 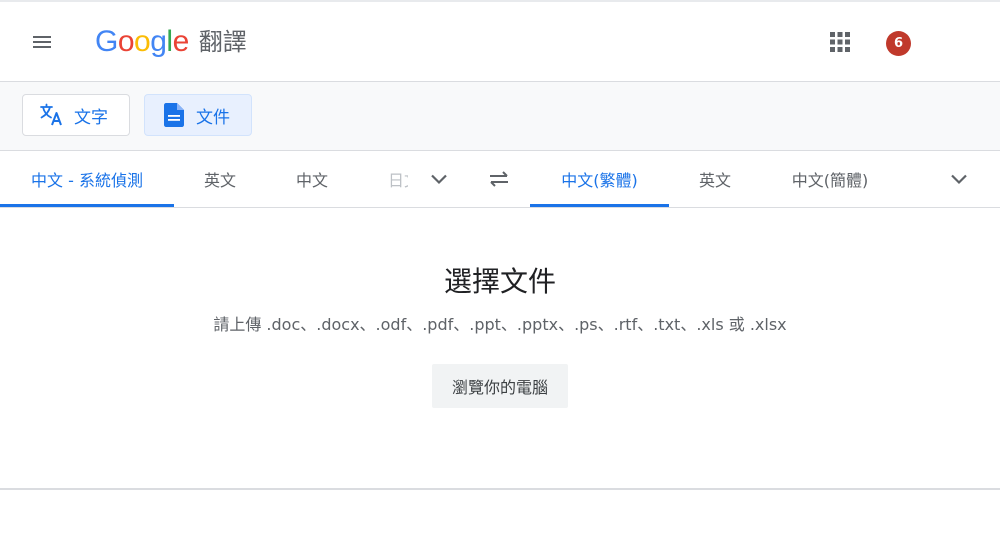 I want to click on notification-count: 6, so click(x=898, y=43).